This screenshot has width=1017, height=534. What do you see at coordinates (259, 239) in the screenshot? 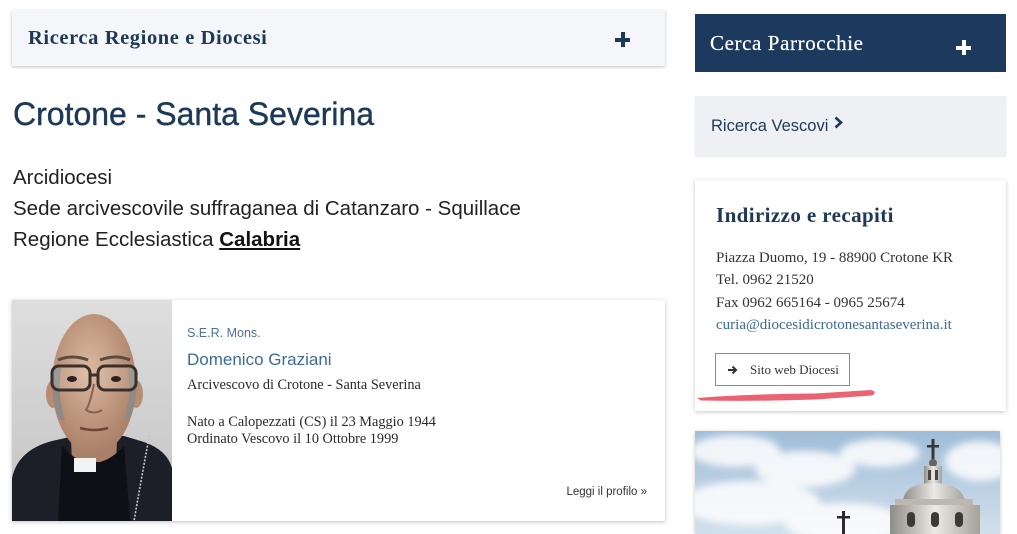
I see `region-link: Calabria` at bounding box center [259, 239].